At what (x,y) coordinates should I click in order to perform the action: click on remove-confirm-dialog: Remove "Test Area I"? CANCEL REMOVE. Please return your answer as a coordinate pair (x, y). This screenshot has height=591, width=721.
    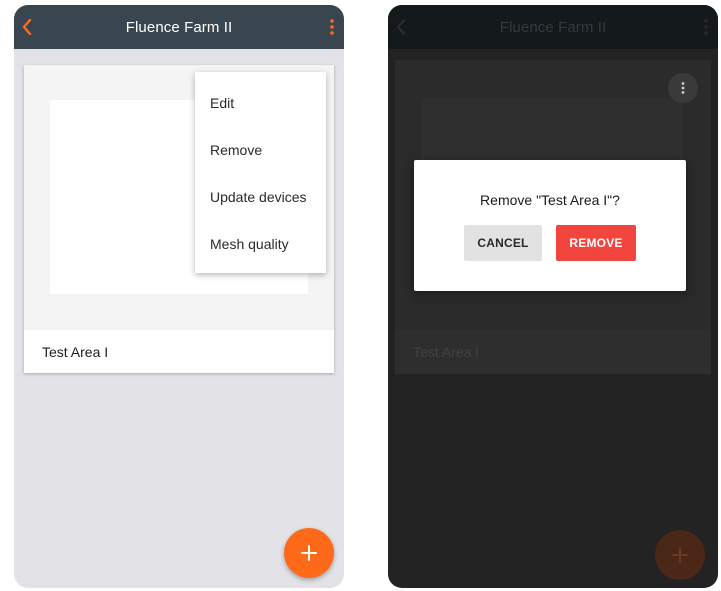
    Looking at the image, I should click on (550, 225).